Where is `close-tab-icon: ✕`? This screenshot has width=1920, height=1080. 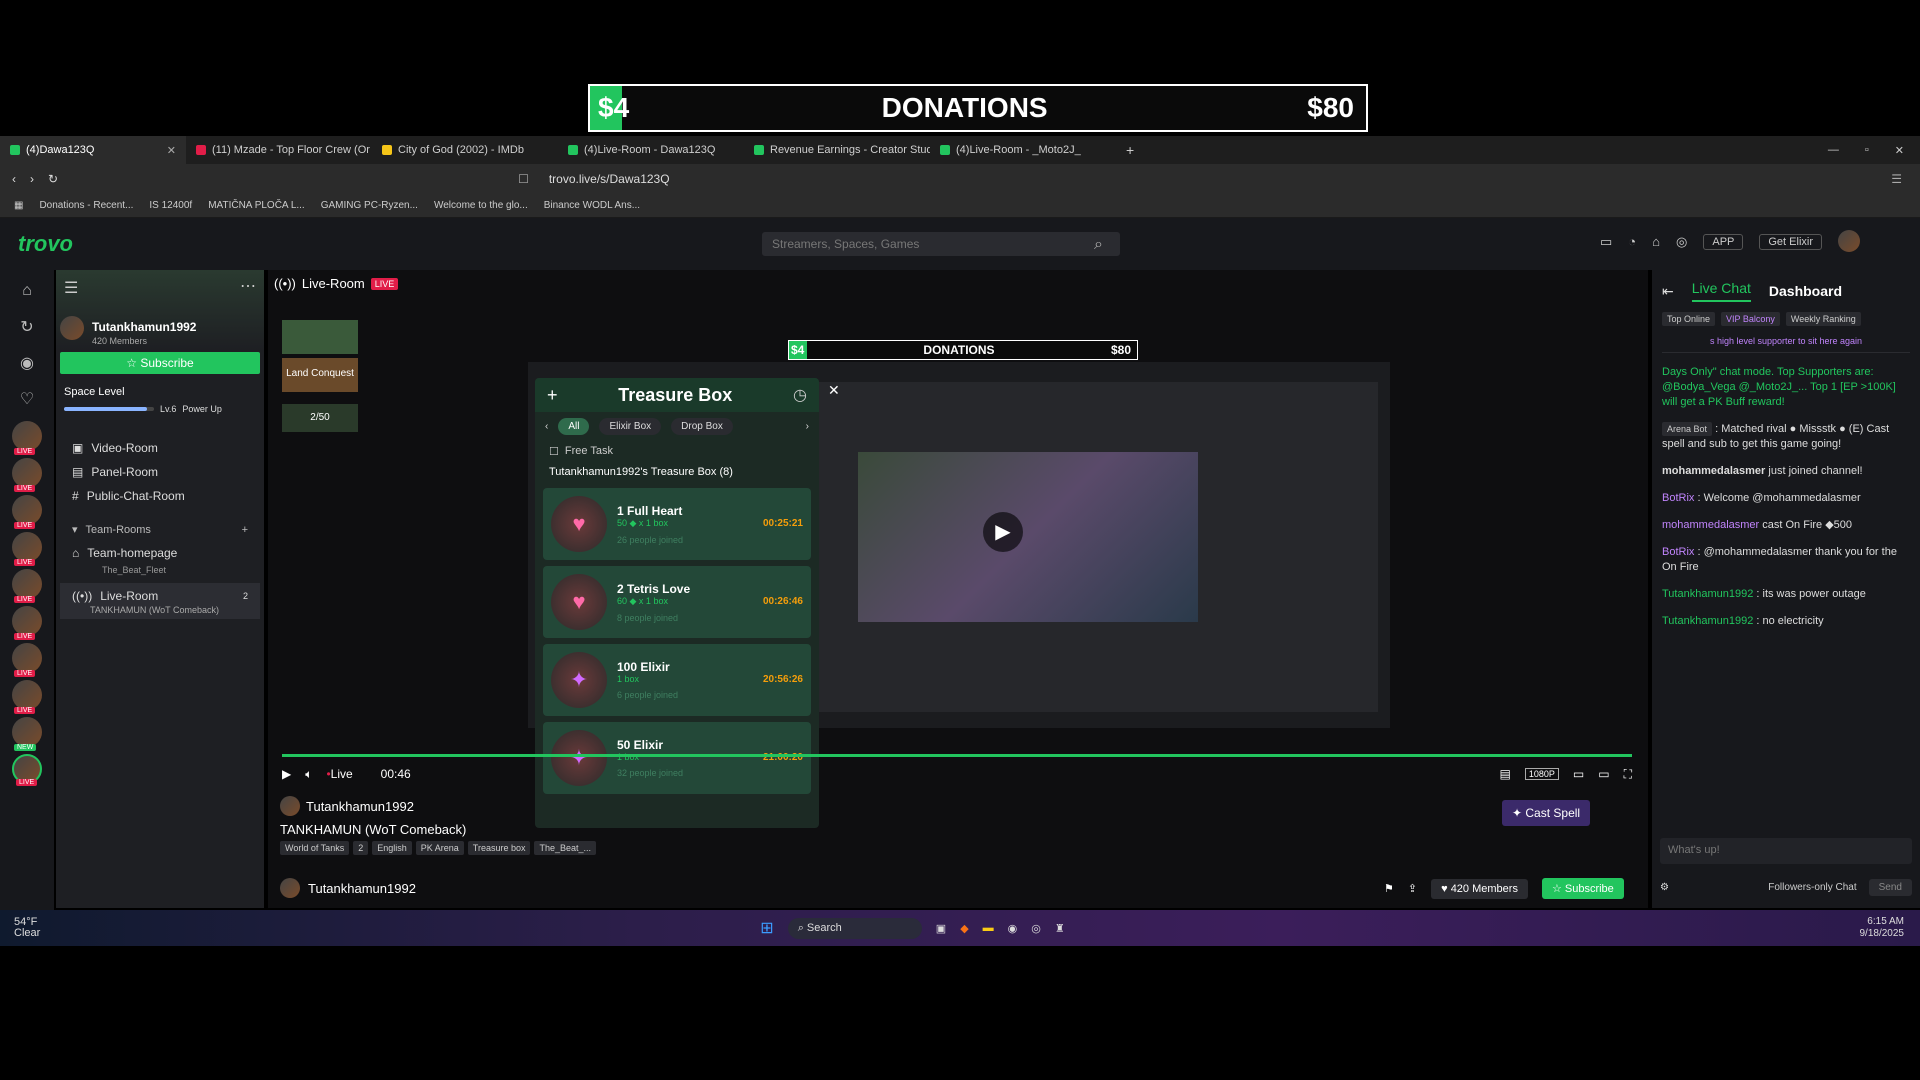
close-tab-icon: ✕ is located at coordinates (171, 150).